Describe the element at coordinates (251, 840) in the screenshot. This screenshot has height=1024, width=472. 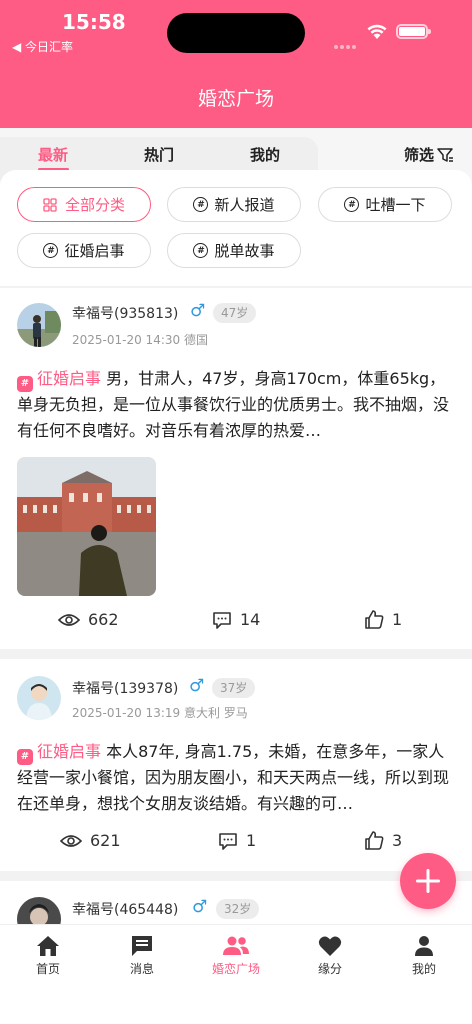
I see `comment-count: 1` at that location.